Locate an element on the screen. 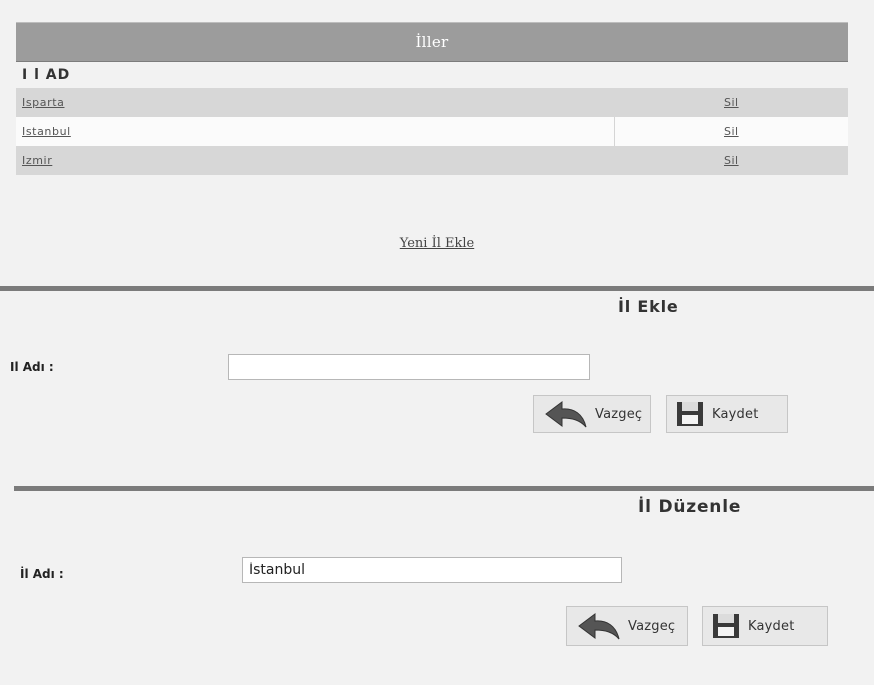 This screenshot has width=874, height=685. edit-city-name-label: İl Adı : is located at coordinates (42, 574).